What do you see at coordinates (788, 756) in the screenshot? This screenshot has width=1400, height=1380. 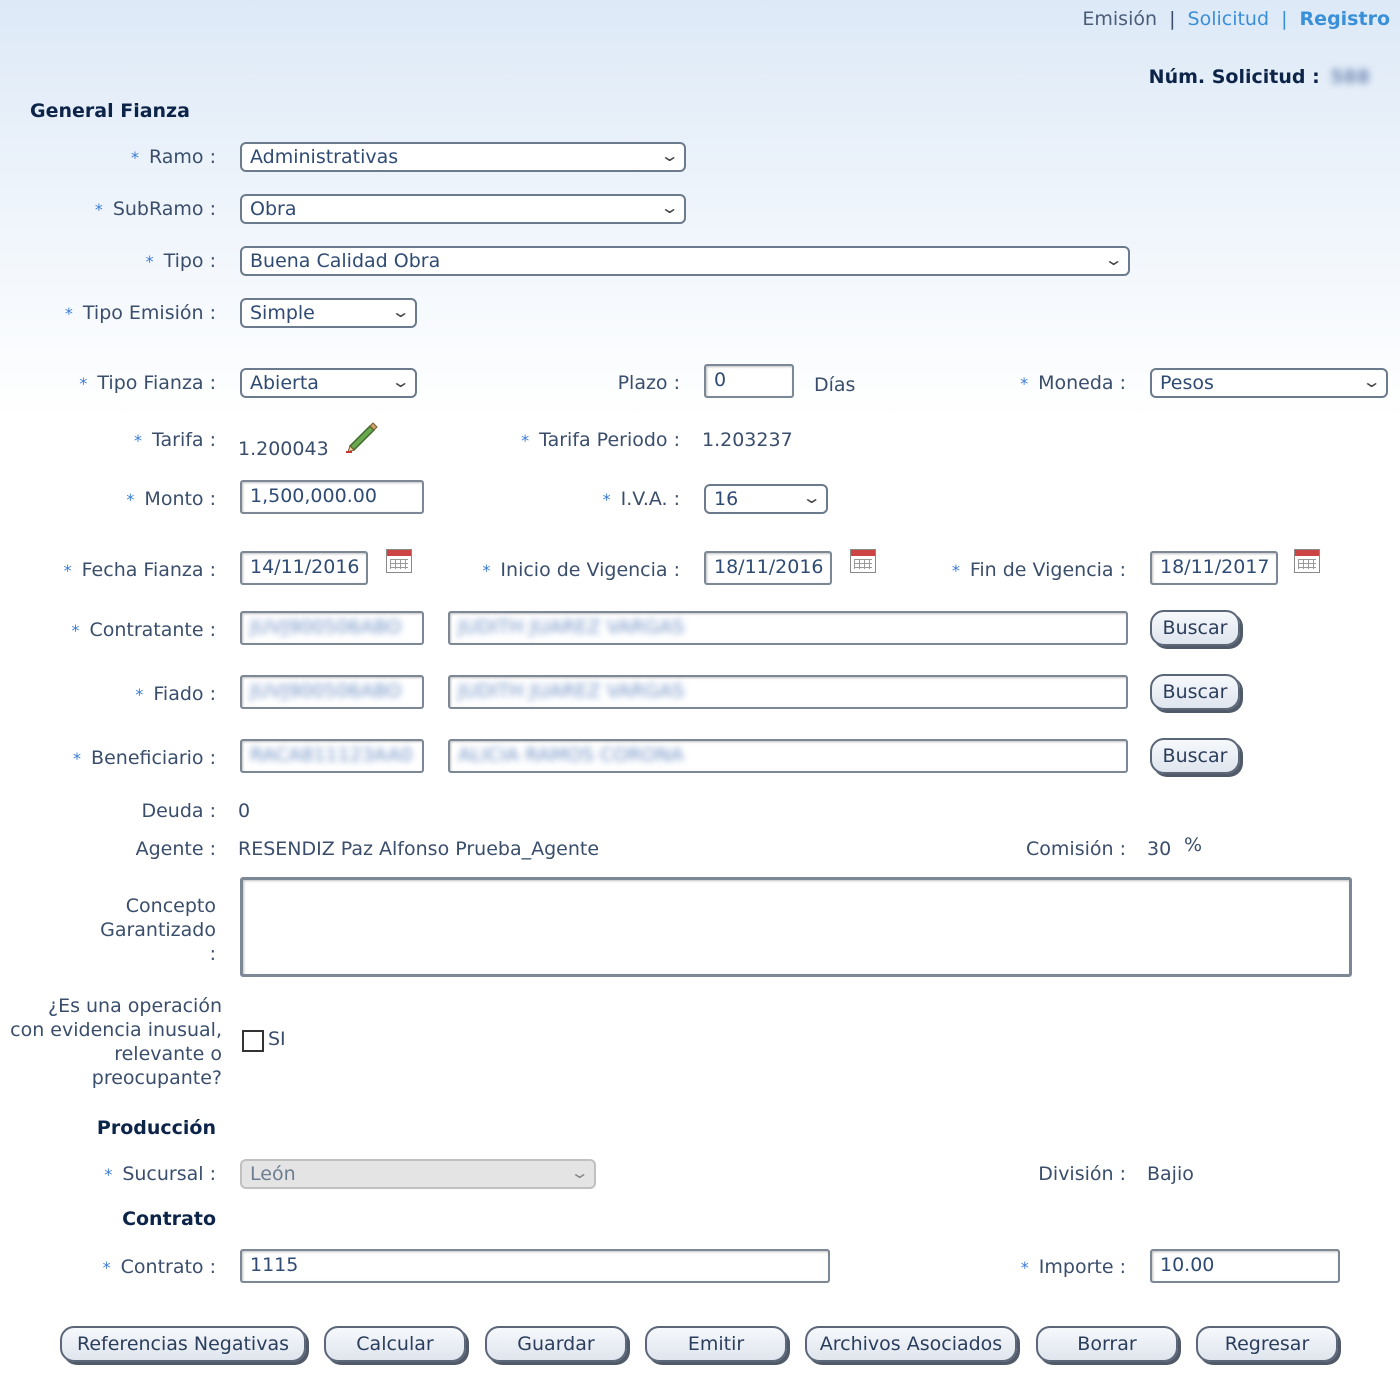 I see `beneficiario-name-input: ALICIA RAMOS CORONA` at bounding box center [788, 756].